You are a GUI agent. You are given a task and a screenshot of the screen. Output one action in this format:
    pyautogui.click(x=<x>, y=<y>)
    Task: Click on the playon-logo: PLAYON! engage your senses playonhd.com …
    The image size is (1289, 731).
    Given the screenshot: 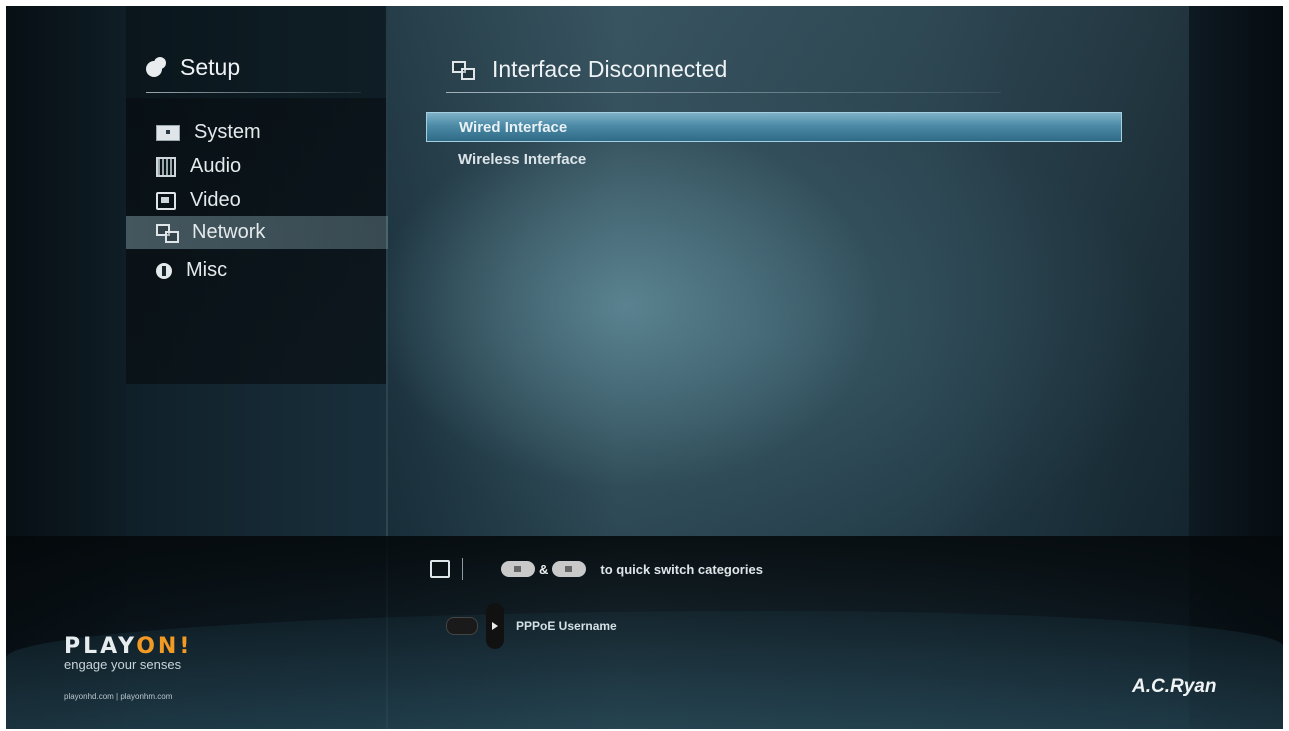 What is the action you would take?
    pyautogui.click(x=128, y=667)
    